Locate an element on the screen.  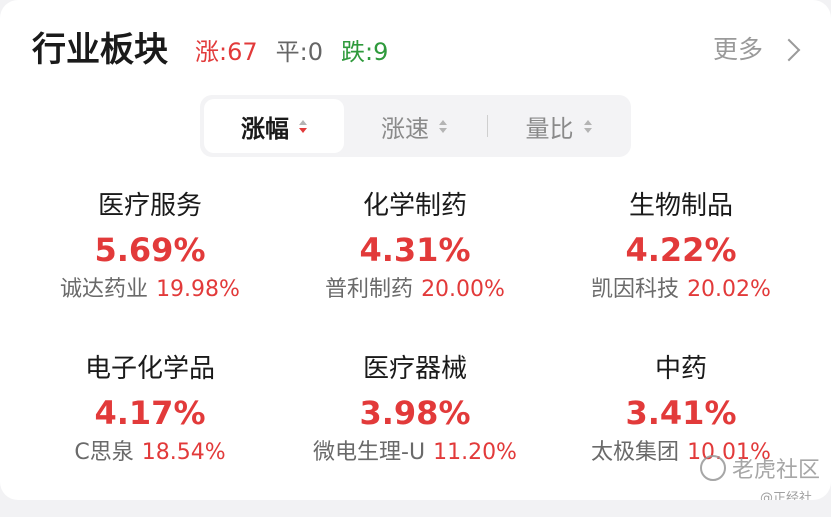
tab-change-pct: 涨幅 is located at coordinates (274, 126).